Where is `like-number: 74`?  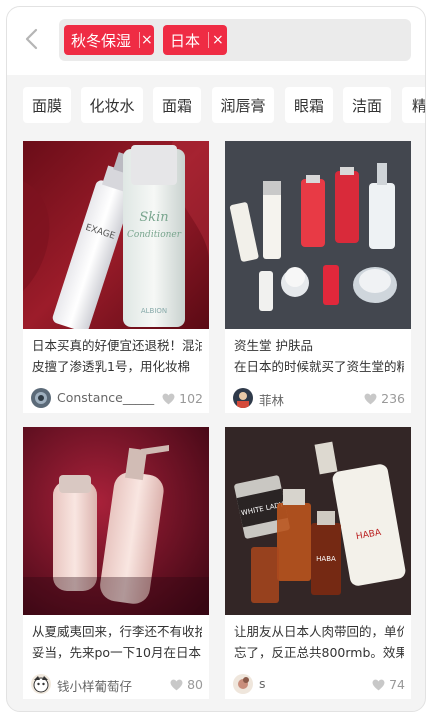
like-number: 74 is located at coordinates (397, 684).